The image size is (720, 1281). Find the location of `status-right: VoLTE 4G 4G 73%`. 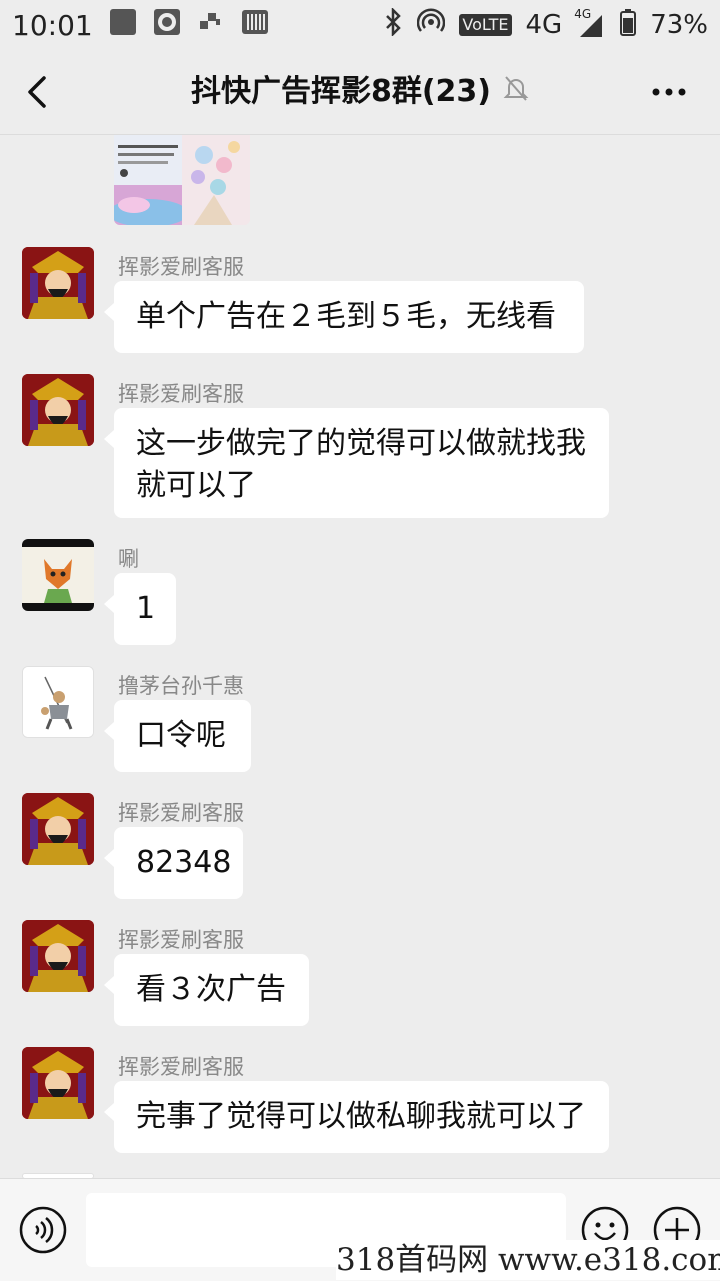

status-right: VoLTE 4G 4G 73% is located at coordinates (545, 25).